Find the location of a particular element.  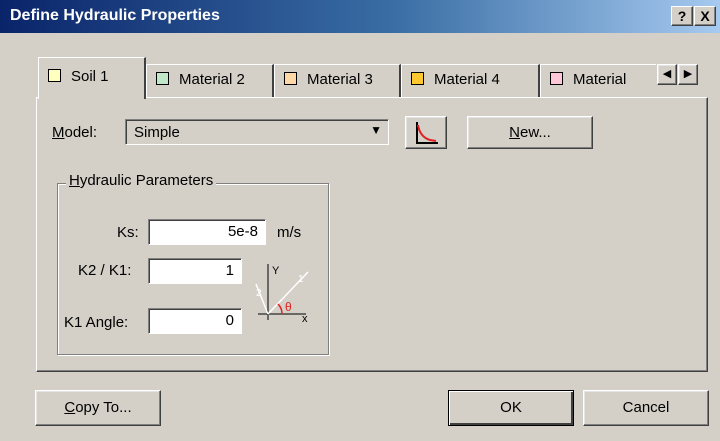

ks-label: Ks: is located at coordinates (128, 232).